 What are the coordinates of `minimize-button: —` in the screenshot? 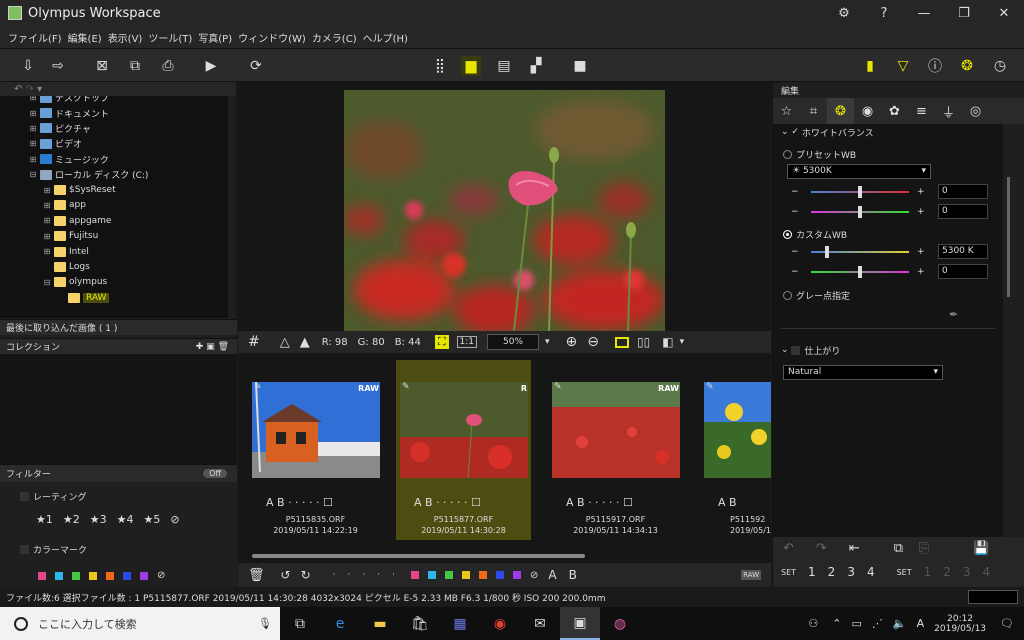 It's located at (924, 13).